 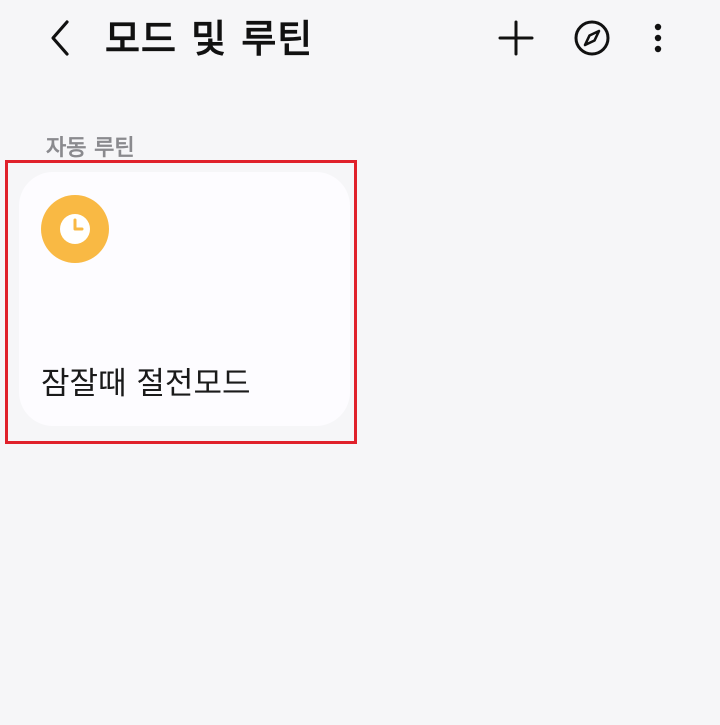 I want to click on discover-button, so click(x=592, y=38).